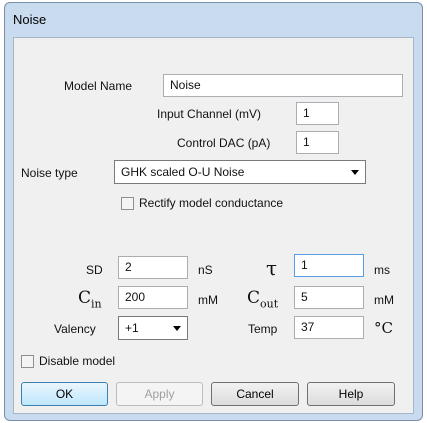 This screenshot has width=427, height=423. What do you see at coordinates (382, 270) in the screenshot?
I see `tau-unit: ms` at bounding box center [382, 270].